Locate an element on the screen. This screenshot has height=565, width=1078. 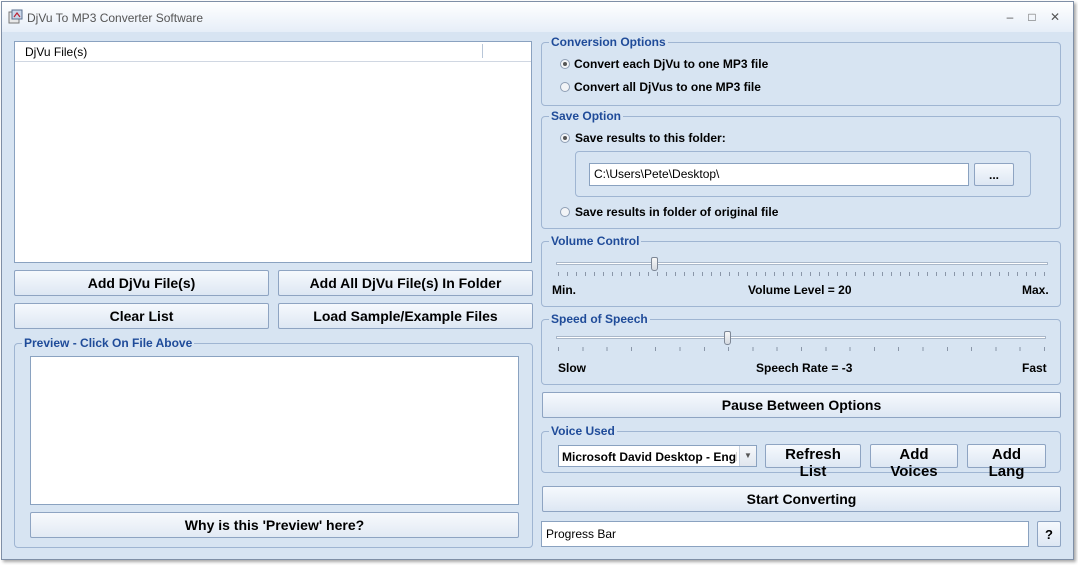
progress-bar: Progress Bar is located at coordinates (785, 534).